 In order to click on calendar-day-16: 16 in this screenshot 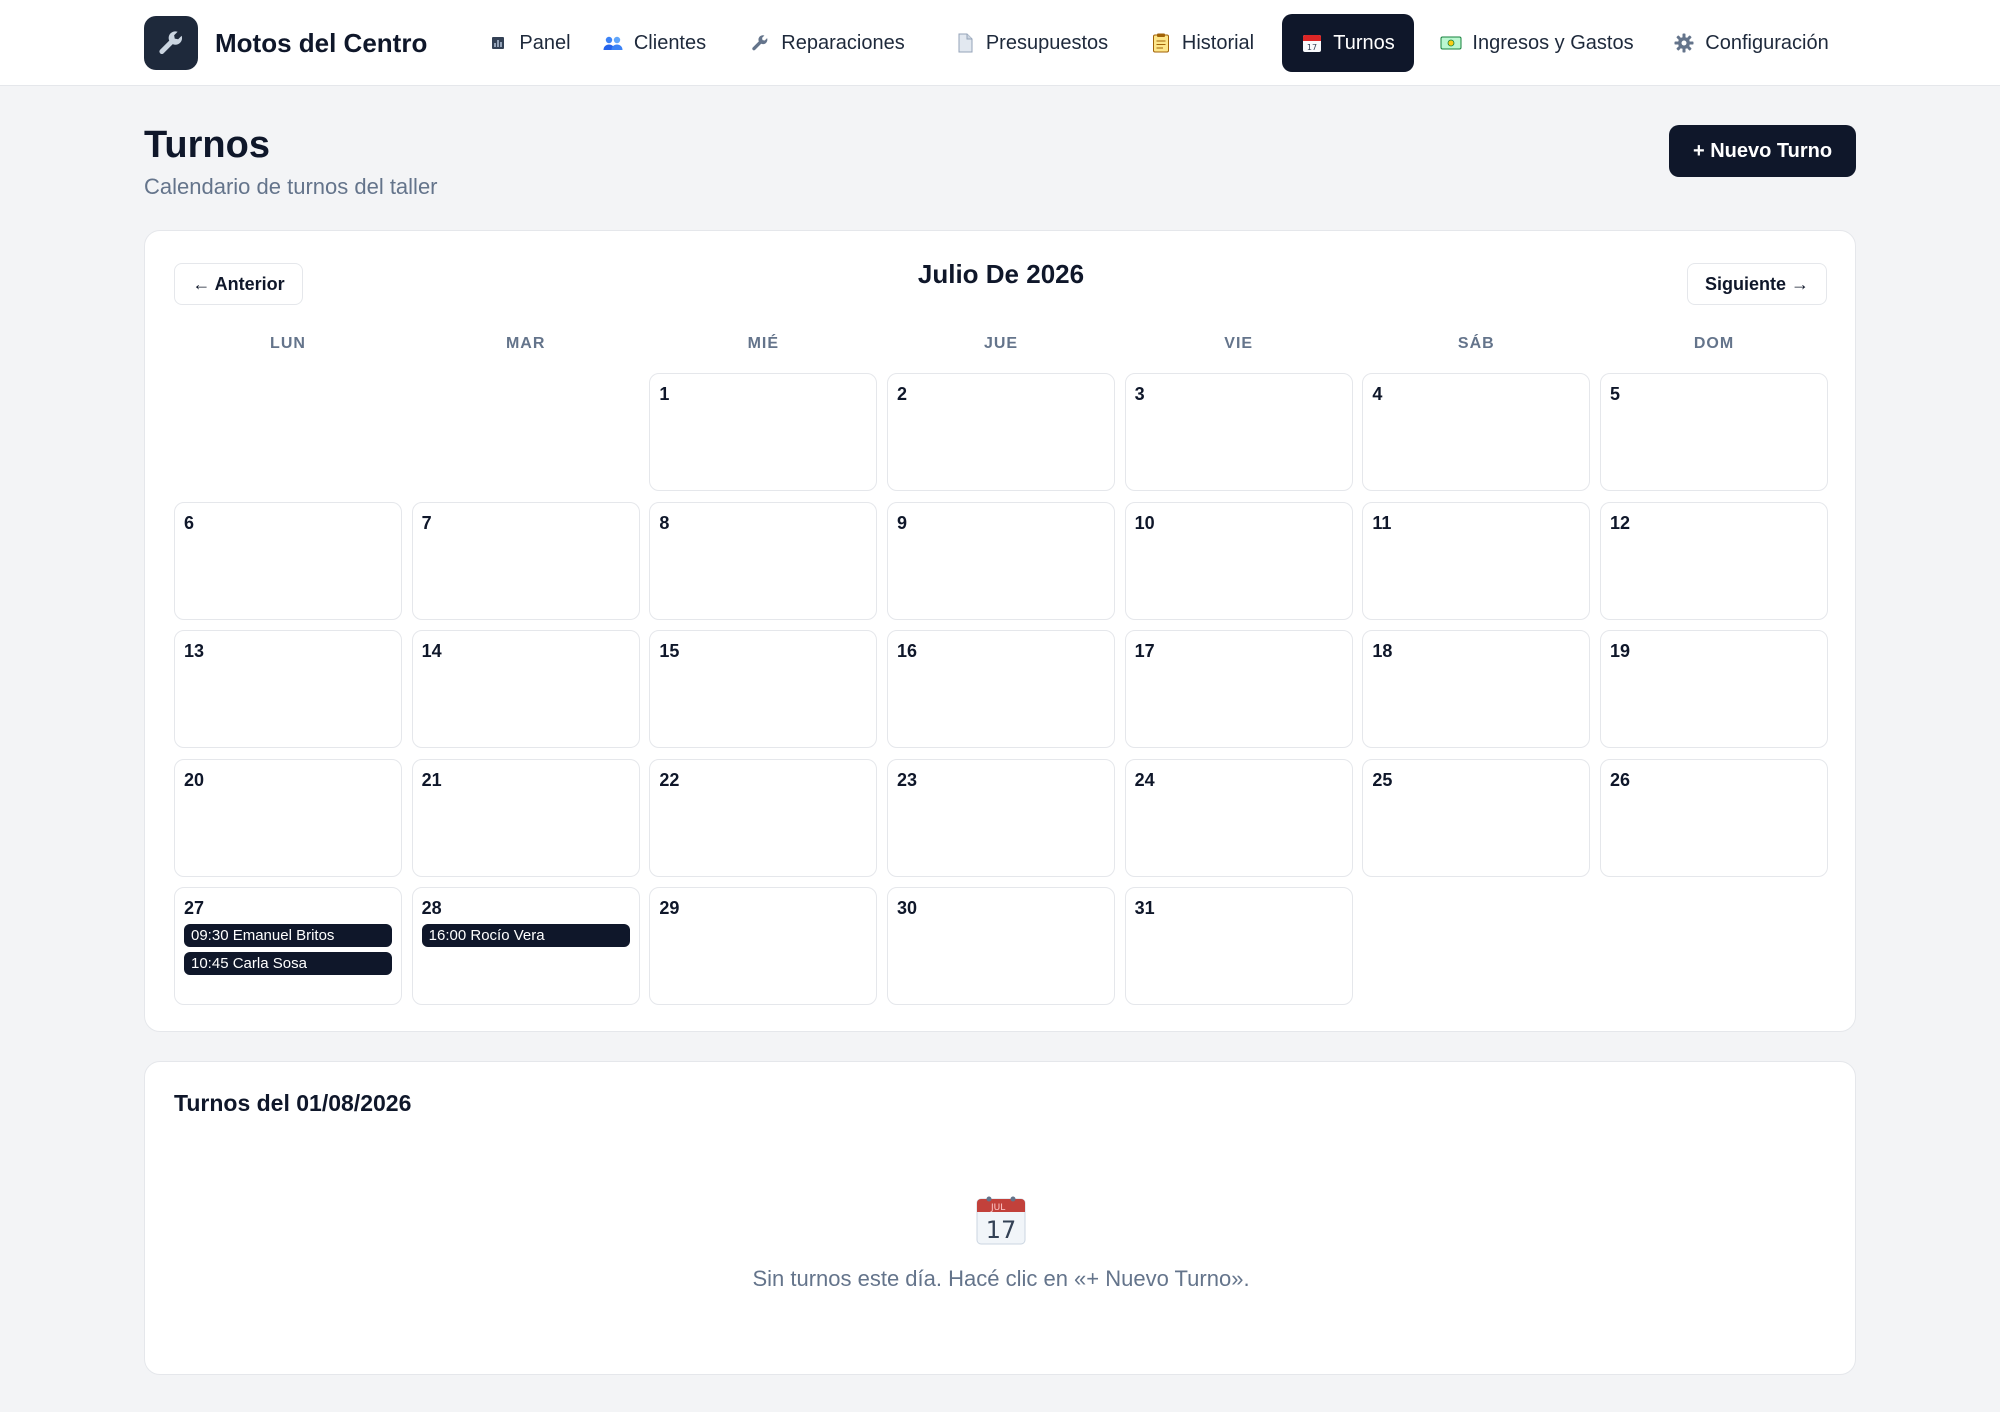, I will do `click(1001, 689)`.